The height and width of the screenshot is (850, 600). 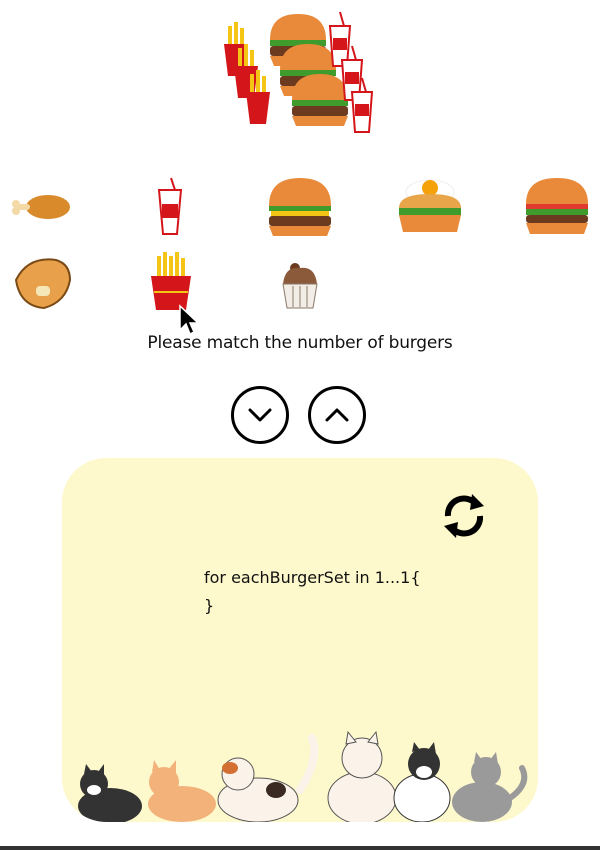 I want to click on cat-calico, so click(x=268, y=778).